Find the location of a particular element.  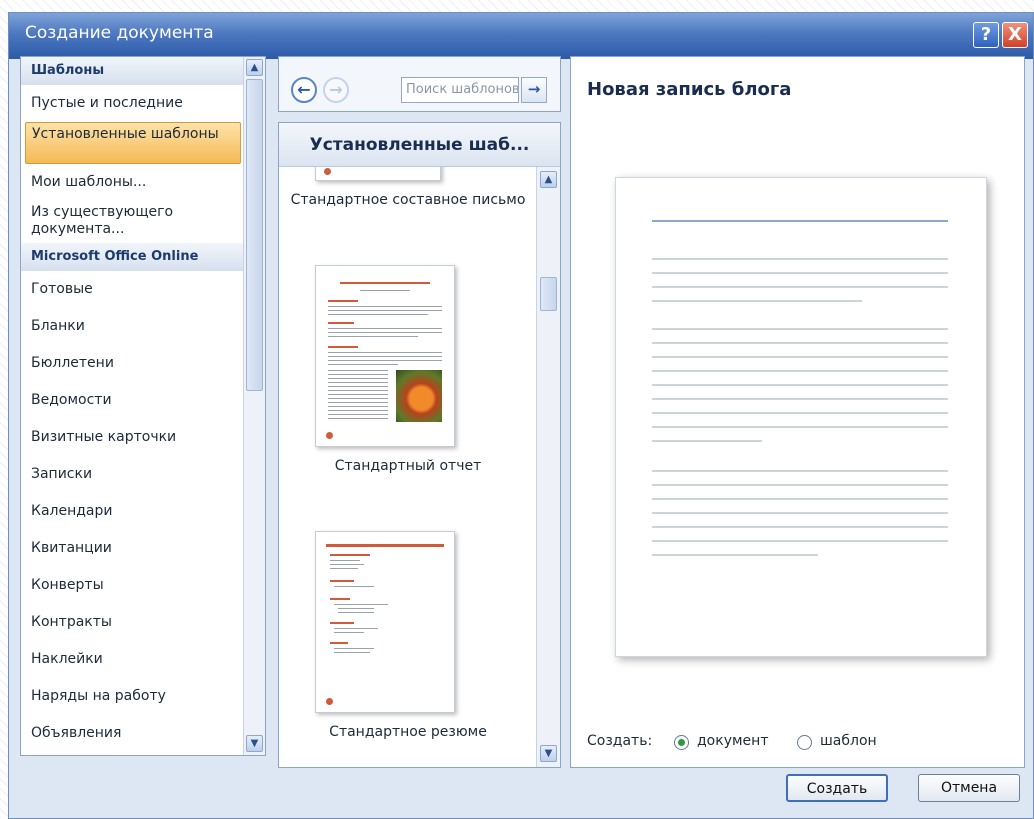

template-label: Стандартный отчет is located at coordinates (408, 466).